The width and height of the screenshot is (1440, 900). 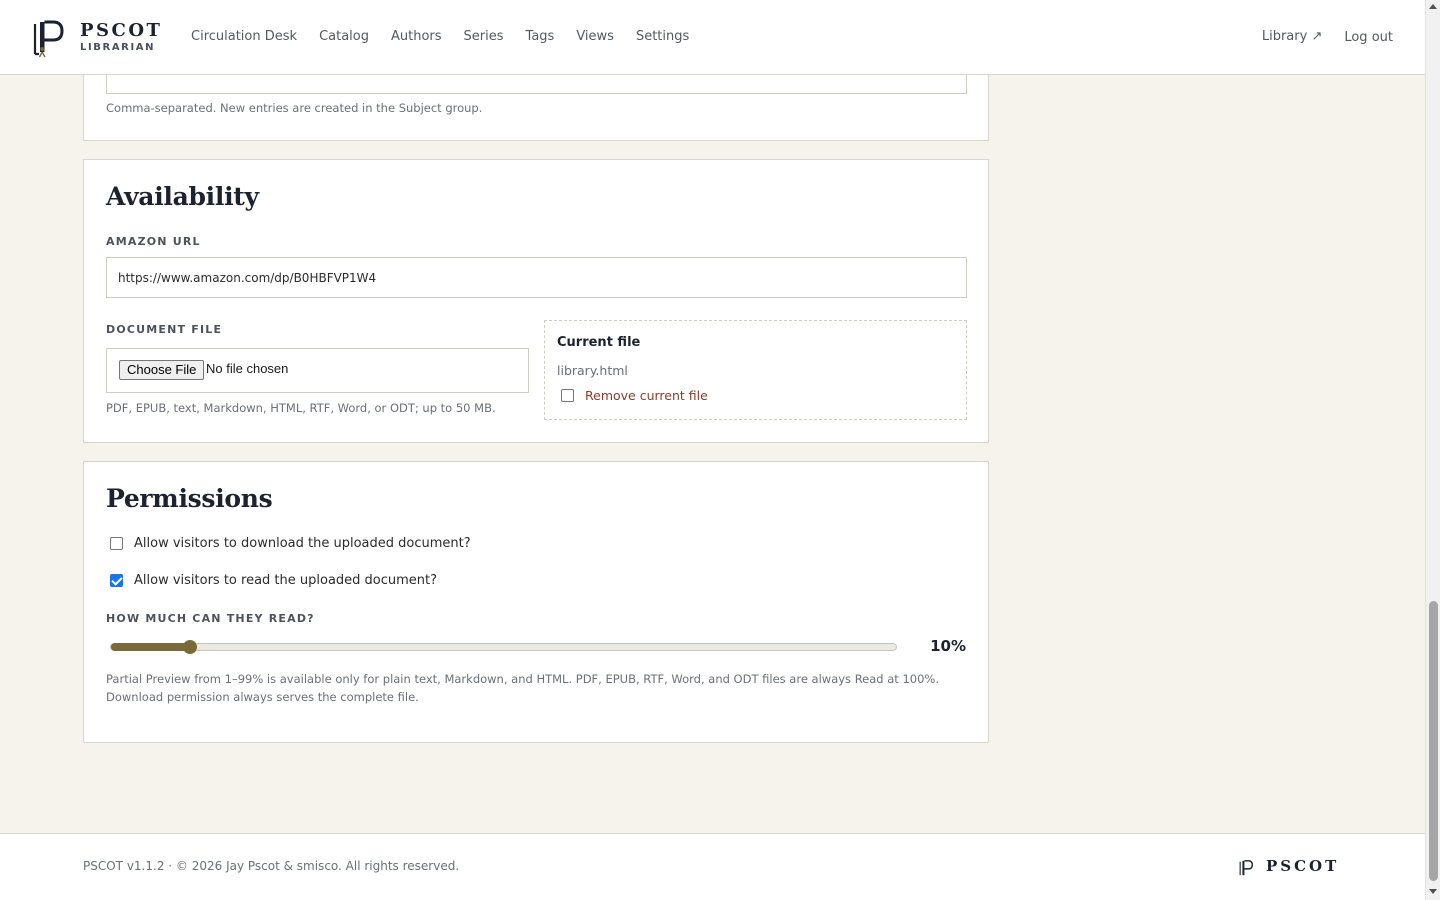 What do you see at coordinates (116, 543) in the screenshot?
I see `allow-download-checkbox` at bounding box center [116, 543].